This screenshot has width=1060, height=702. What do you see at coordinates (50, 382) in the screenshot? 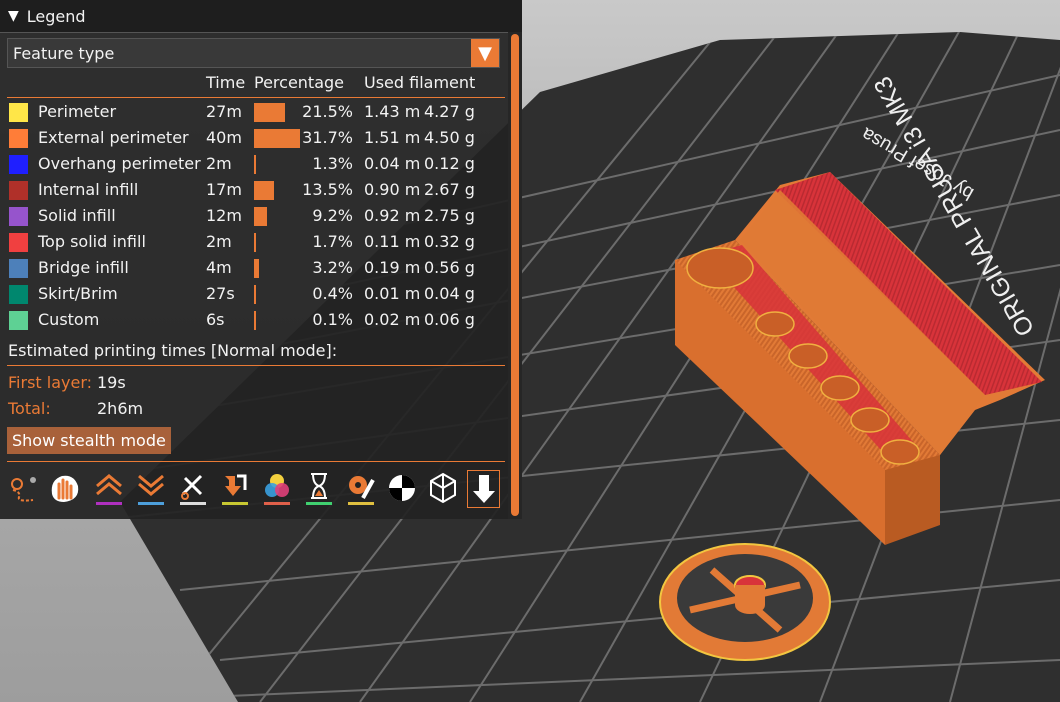
I see `first-layer-label: First layer:` at bounding box center [50, 382].